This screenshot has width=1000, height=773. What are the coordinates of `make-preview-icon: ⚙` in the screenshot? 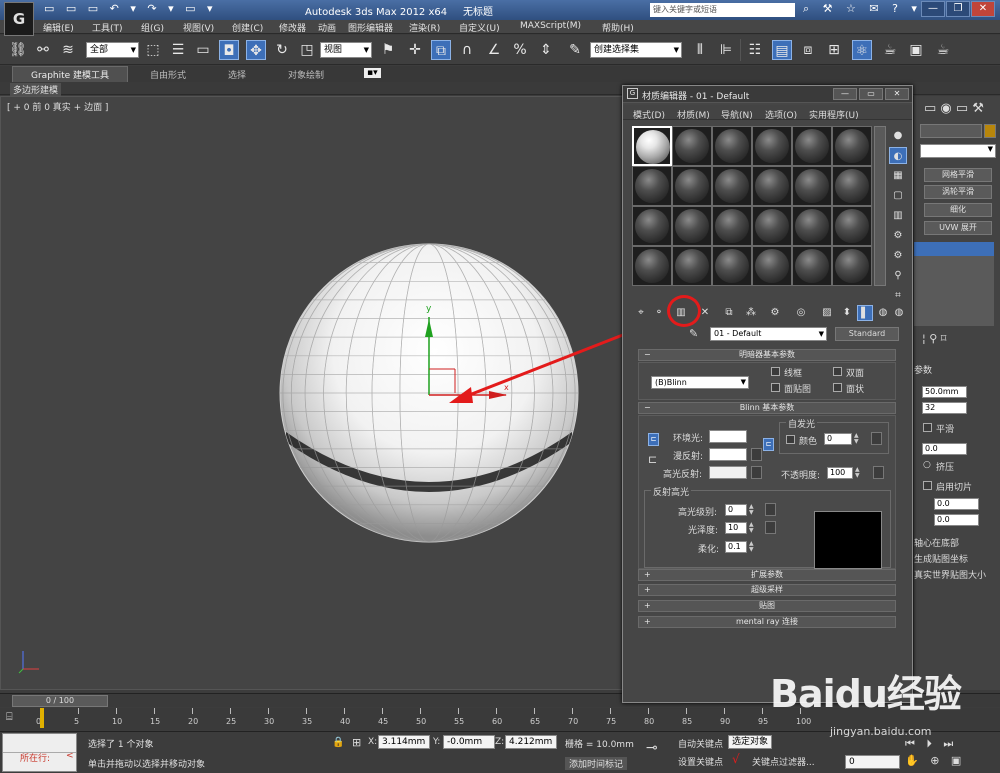 It's located at (898, 235).